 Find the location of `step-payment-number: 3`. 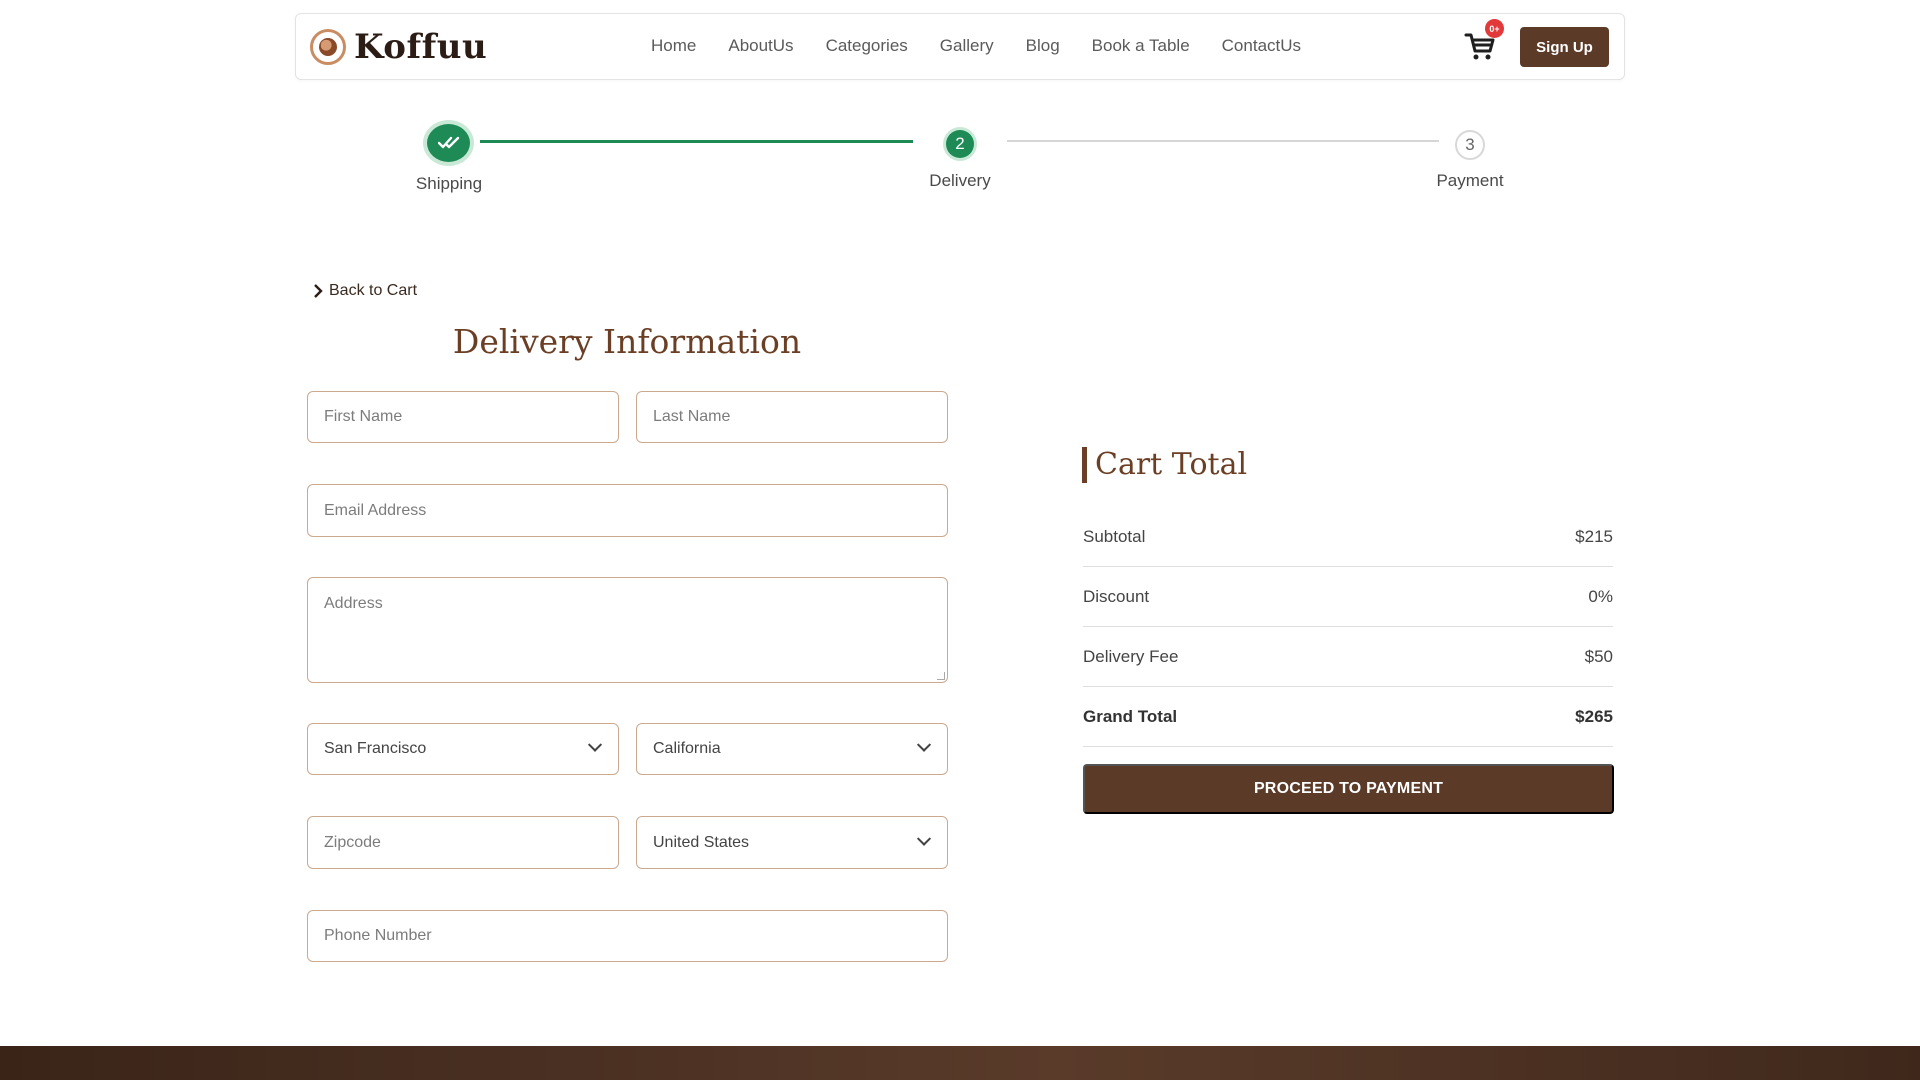

step-payment-number: 3 is located at coordinates (1470, 145).